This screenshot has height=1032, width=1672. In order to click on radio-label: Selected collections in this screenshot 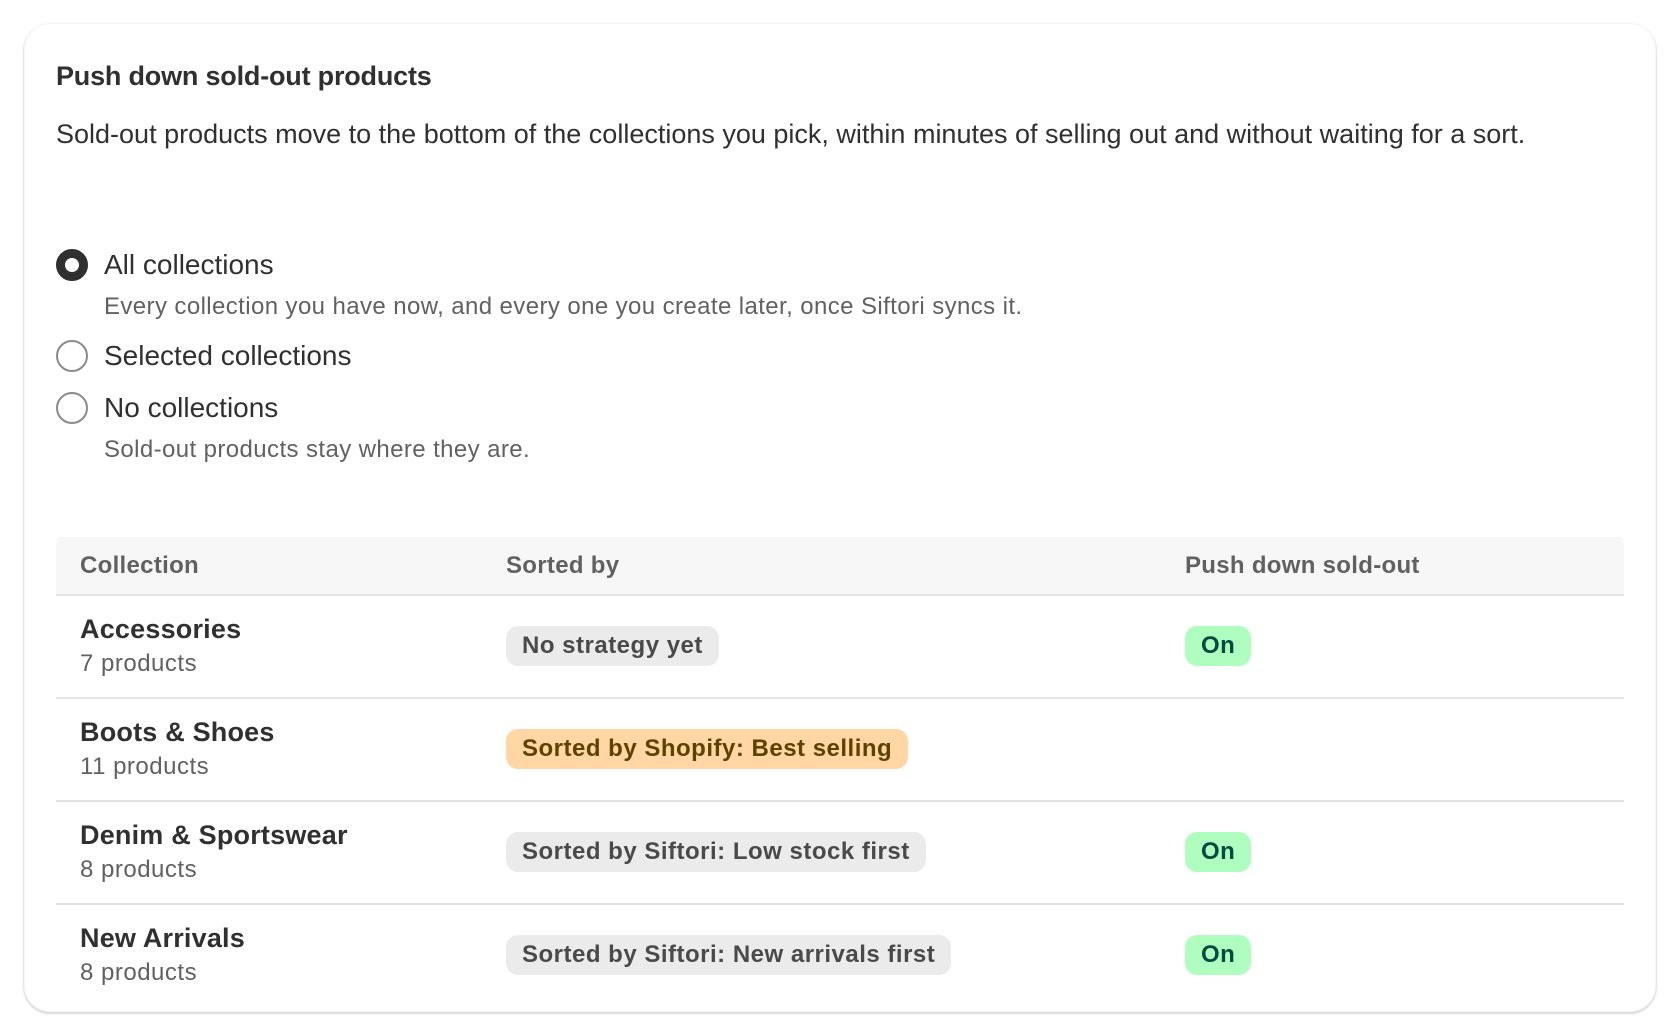, I will do `click(228, 355)`.